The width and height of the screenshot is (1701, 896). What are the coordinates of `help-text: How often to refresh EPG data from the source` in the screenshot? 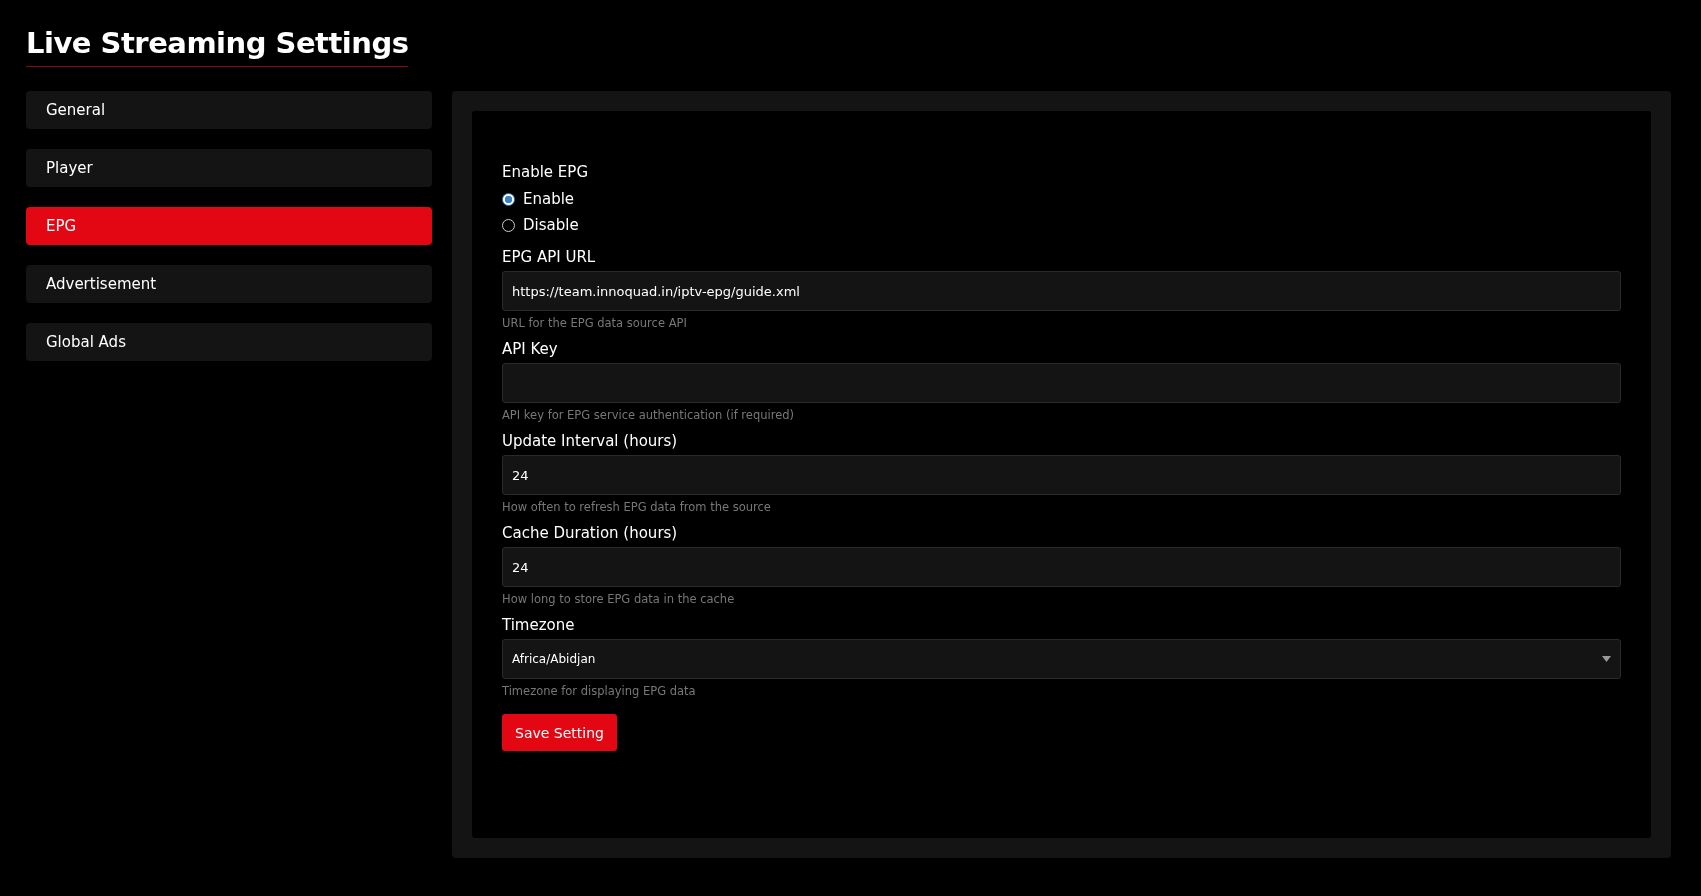 It's located at (637, 507).